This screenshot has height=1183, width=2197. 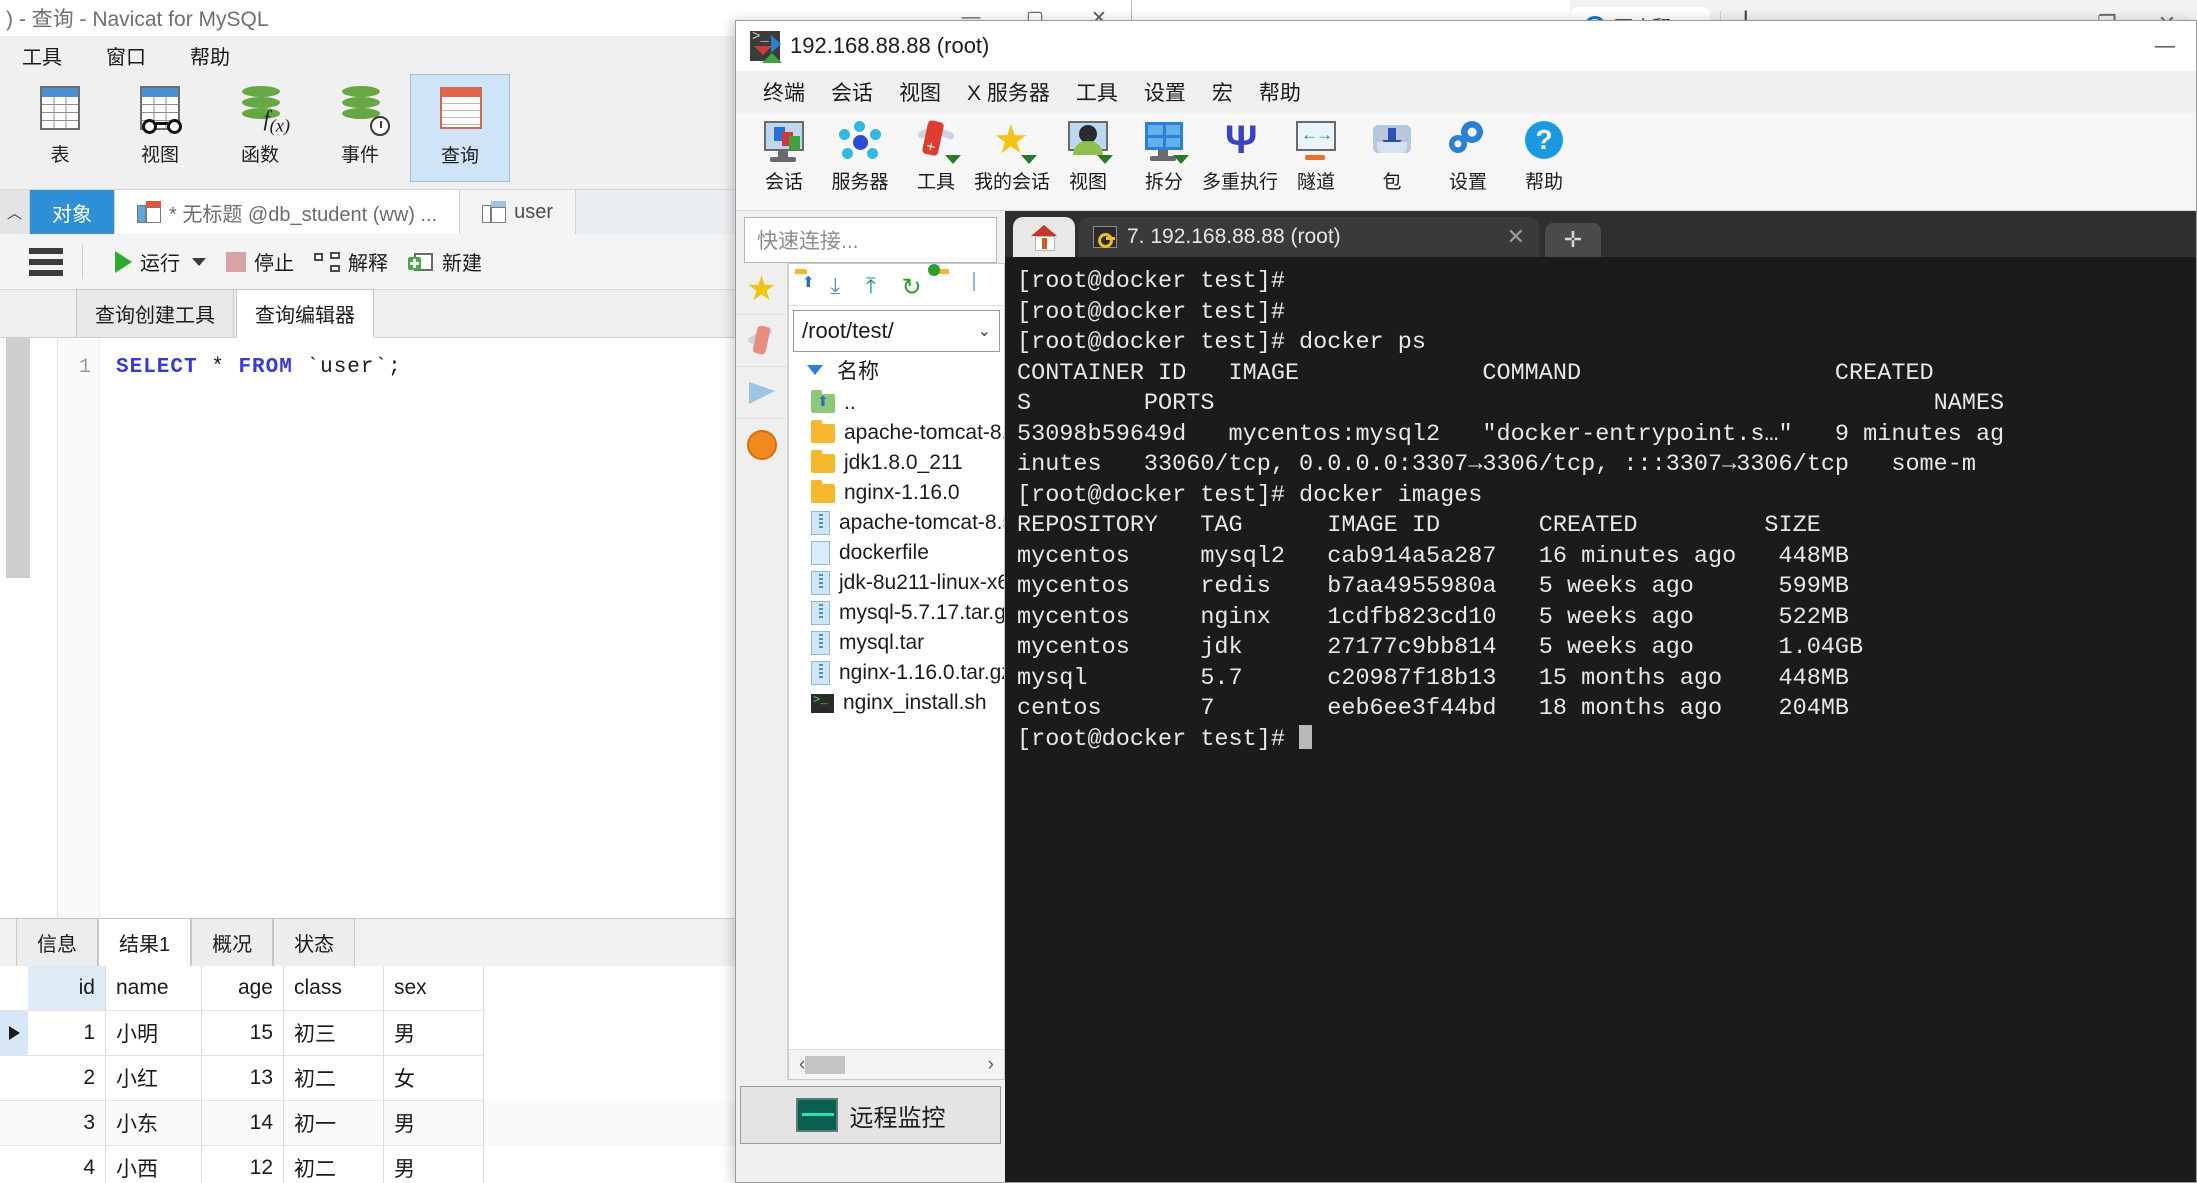 I want to click on new-folder-icon, so click(x=950, y=285).